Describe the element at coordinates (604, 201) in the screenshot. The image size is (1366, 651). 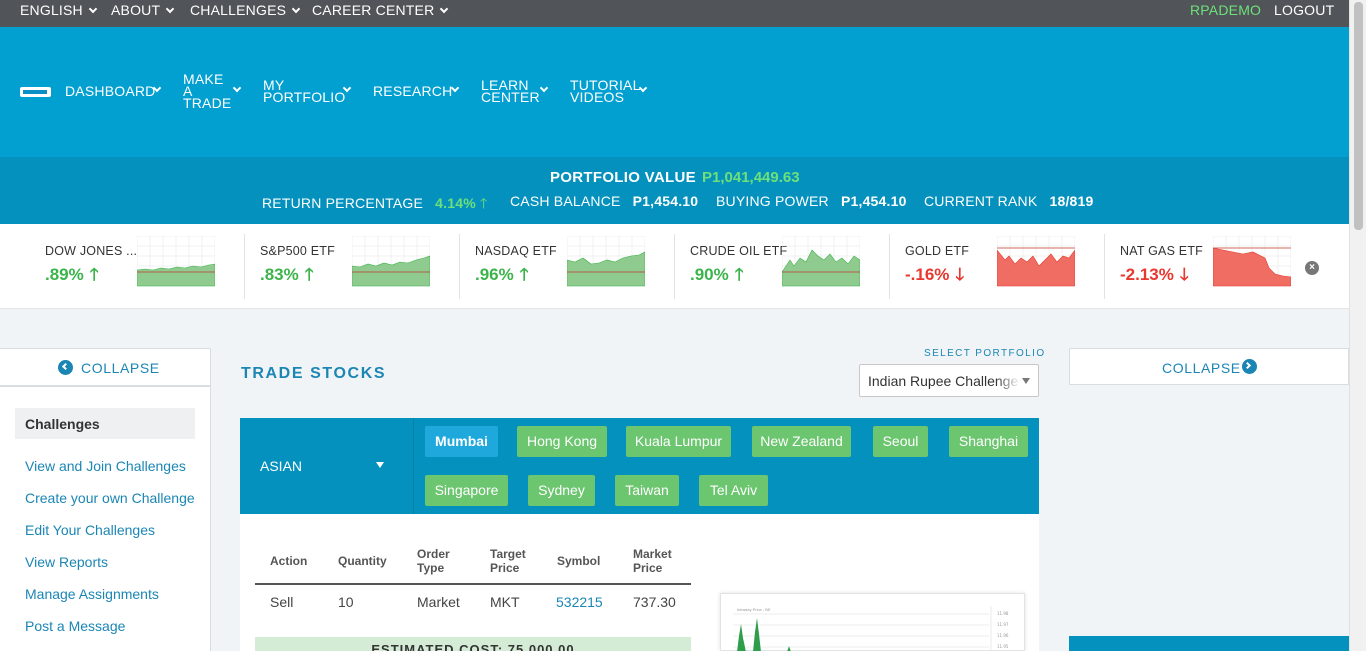
I see `cash-balance: CASH BALANCE P1,454.10` at that location.